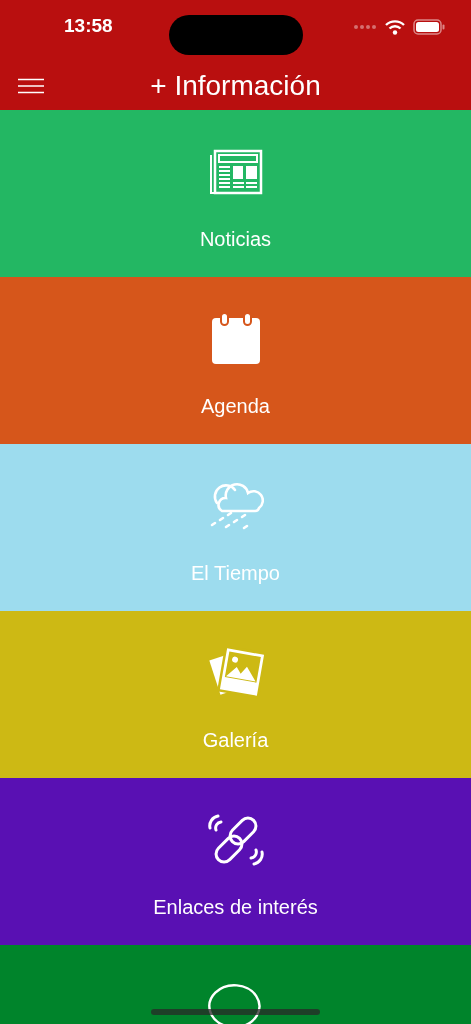 The width and height of the screenshot is (471, 1024). Describe the element at coordinates (365, 27) in the screenshot. I see `signal-icon` at that location.